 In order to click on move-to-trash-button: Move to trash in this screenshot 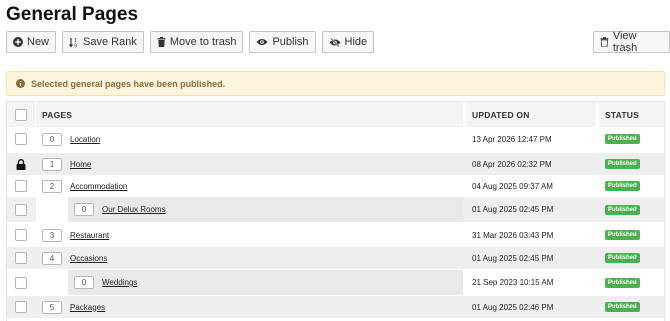, I will do `click(196, 42)`.